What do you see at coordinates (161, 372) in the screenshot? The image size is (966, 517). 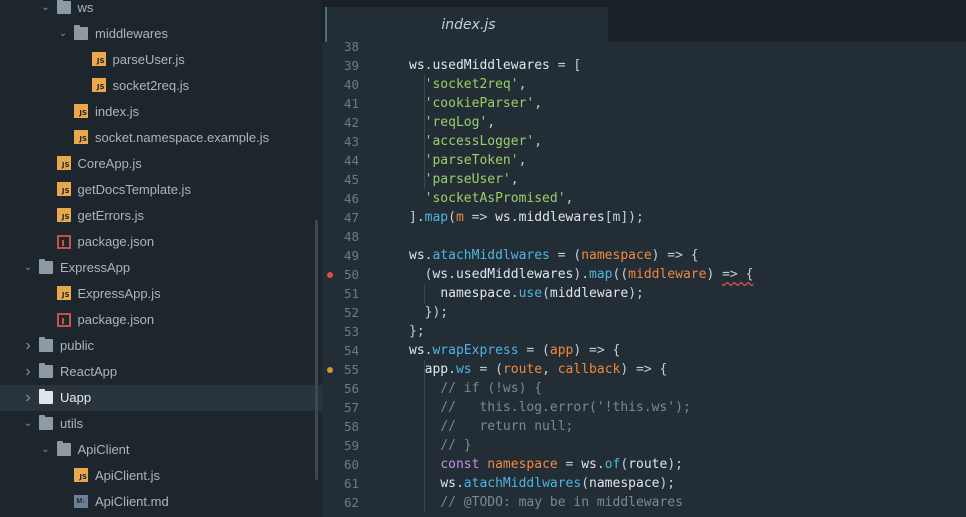 I see `tree-item: › ReactApp` at bounding box center [161, 372].